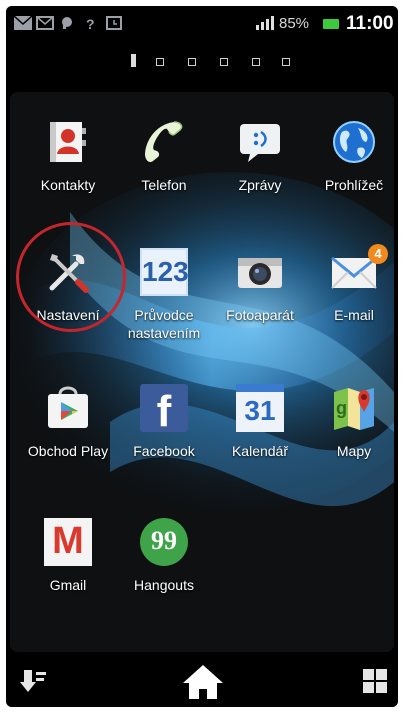  Describe the element at coordinates (260, 438) in the screenshot. I see `app-kalendar: 31 Kalendář` at that location.